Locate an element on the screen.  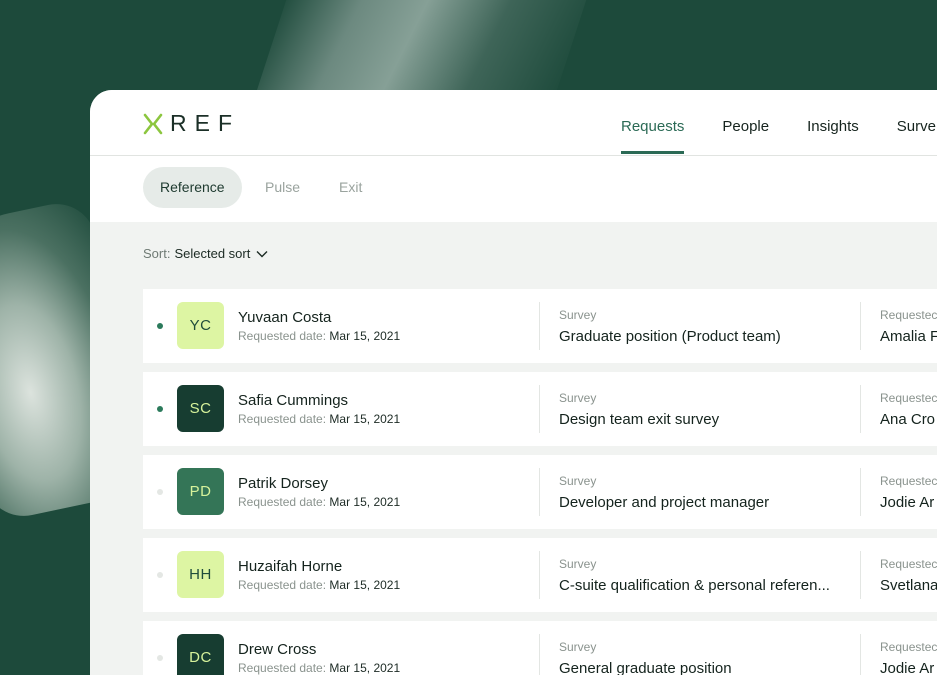
nav-surveys: Surve is located at coordinates (916, 123).